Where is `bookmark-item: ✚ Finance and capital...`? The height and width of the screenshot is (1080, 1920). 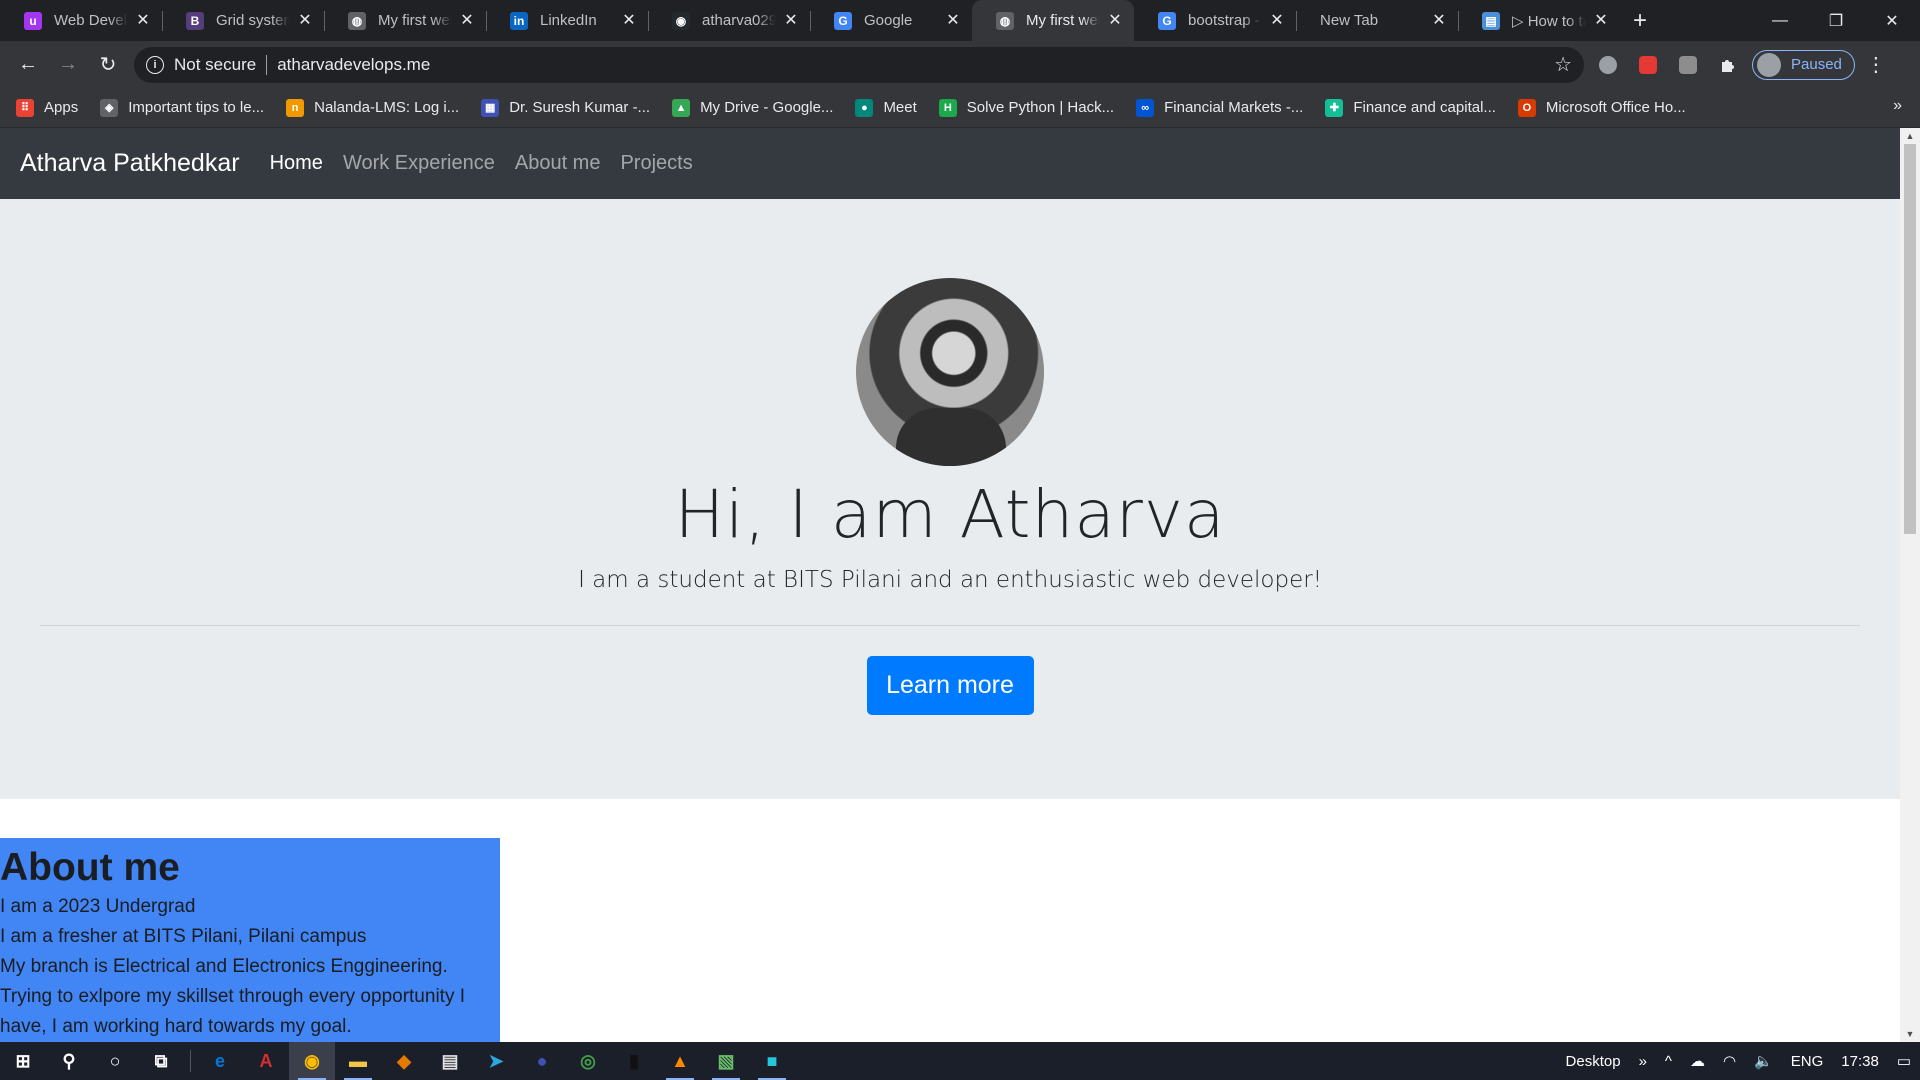 bookmark-item: ✚ Finance and capital... is located at coordinates (1410, 107).